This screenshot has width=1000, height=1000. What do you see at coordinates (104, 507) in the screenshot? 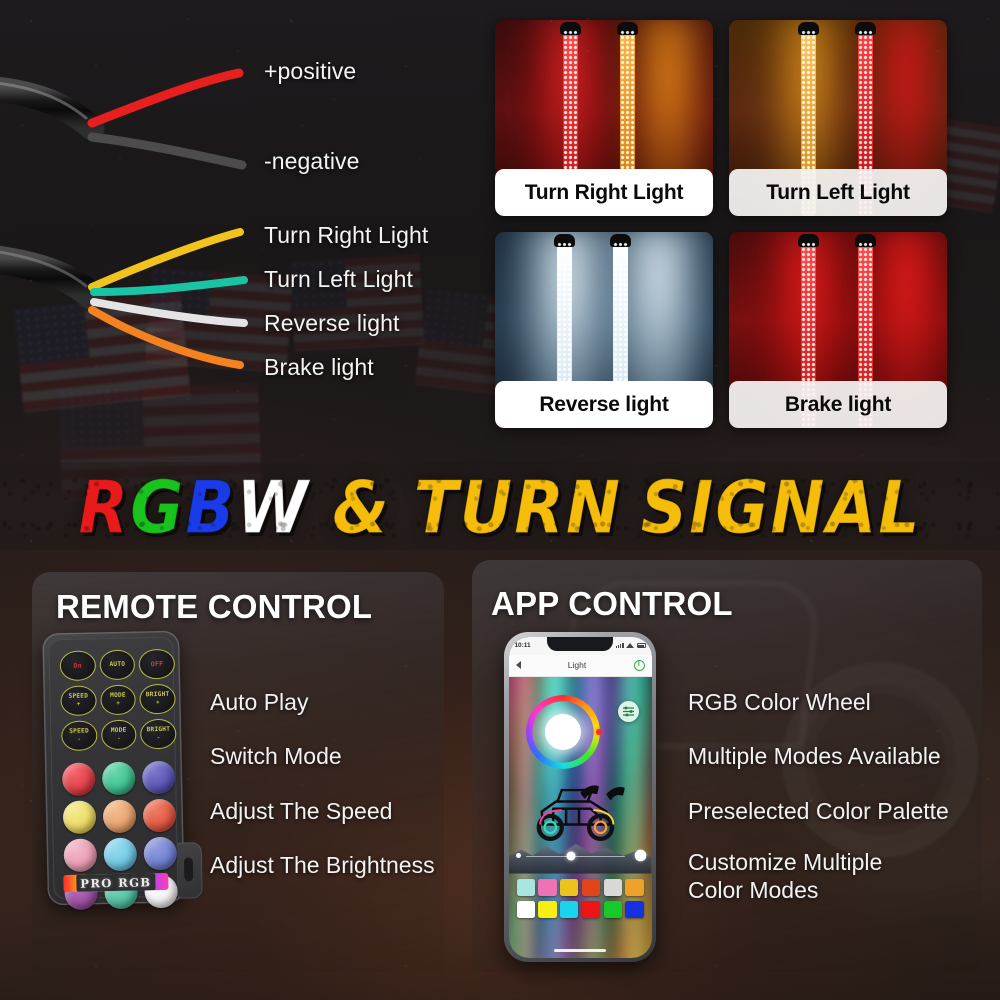
I see `title-letter-r: R` at bounding box center [104, 507].